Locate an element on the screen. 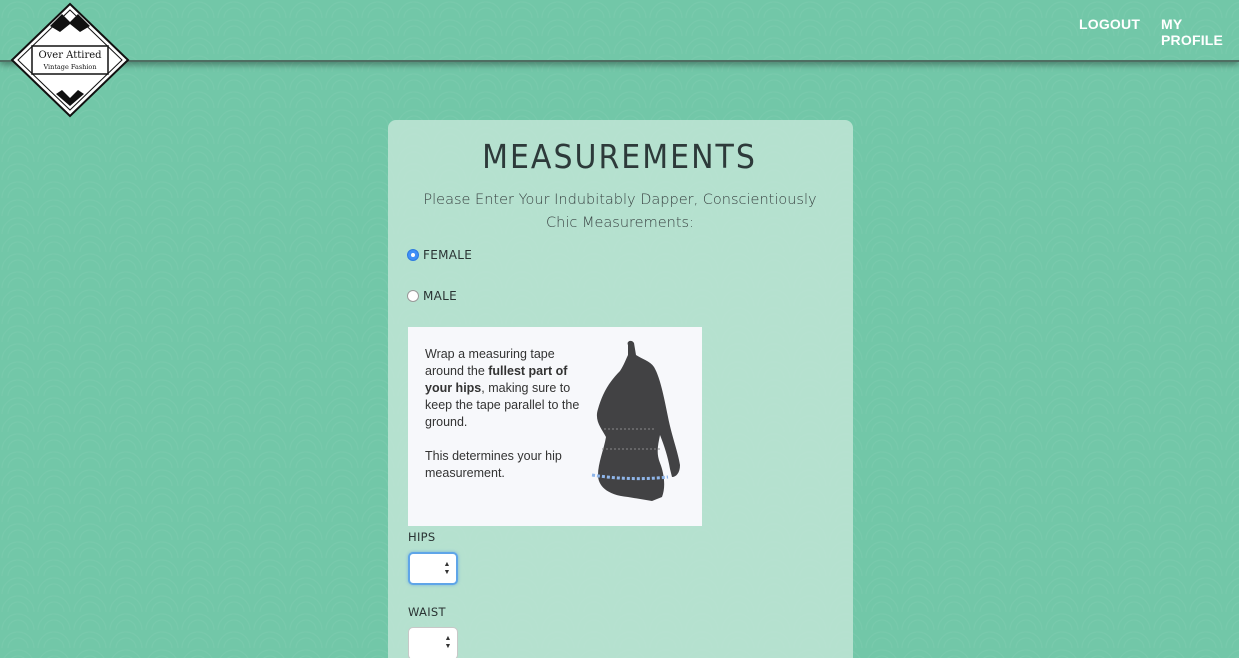  male-label: MALE is located at coordinates (440, 296).